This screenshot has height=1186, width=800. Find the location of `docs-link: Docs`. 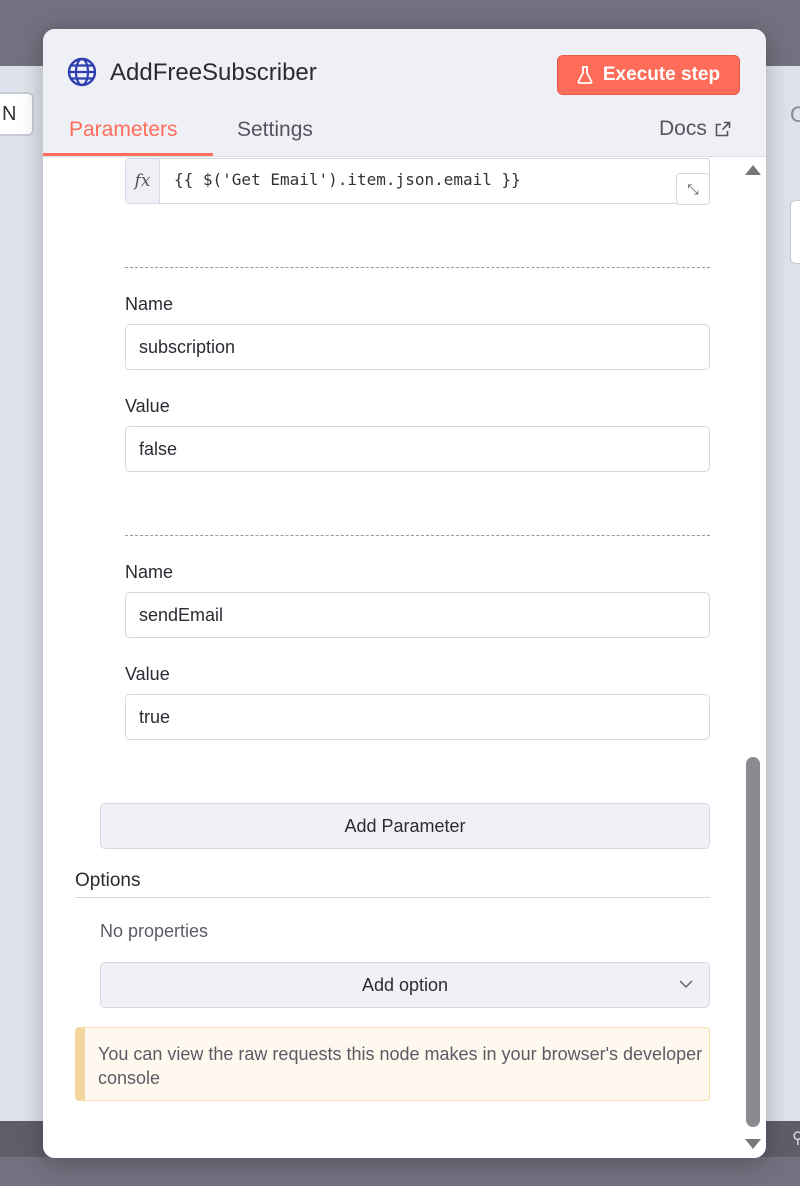

docs-link: Docs is located at coordinates (695, 129).